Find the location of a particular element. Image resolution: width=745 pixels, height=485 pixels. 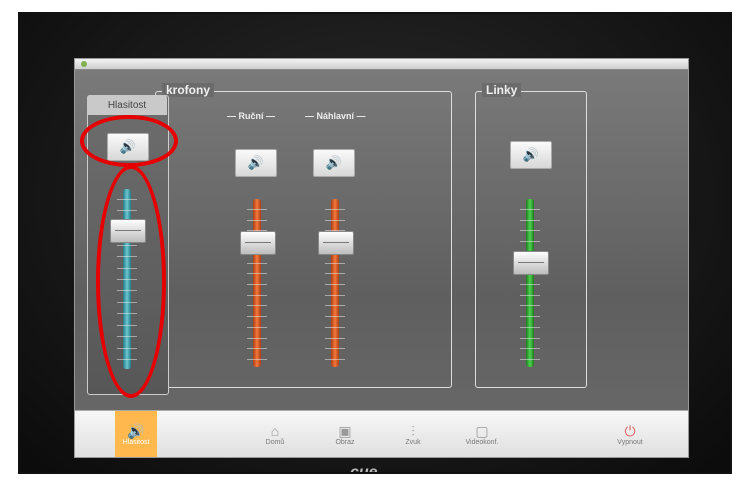

power-icon: ⏻ is located at coordinates (630, 430).